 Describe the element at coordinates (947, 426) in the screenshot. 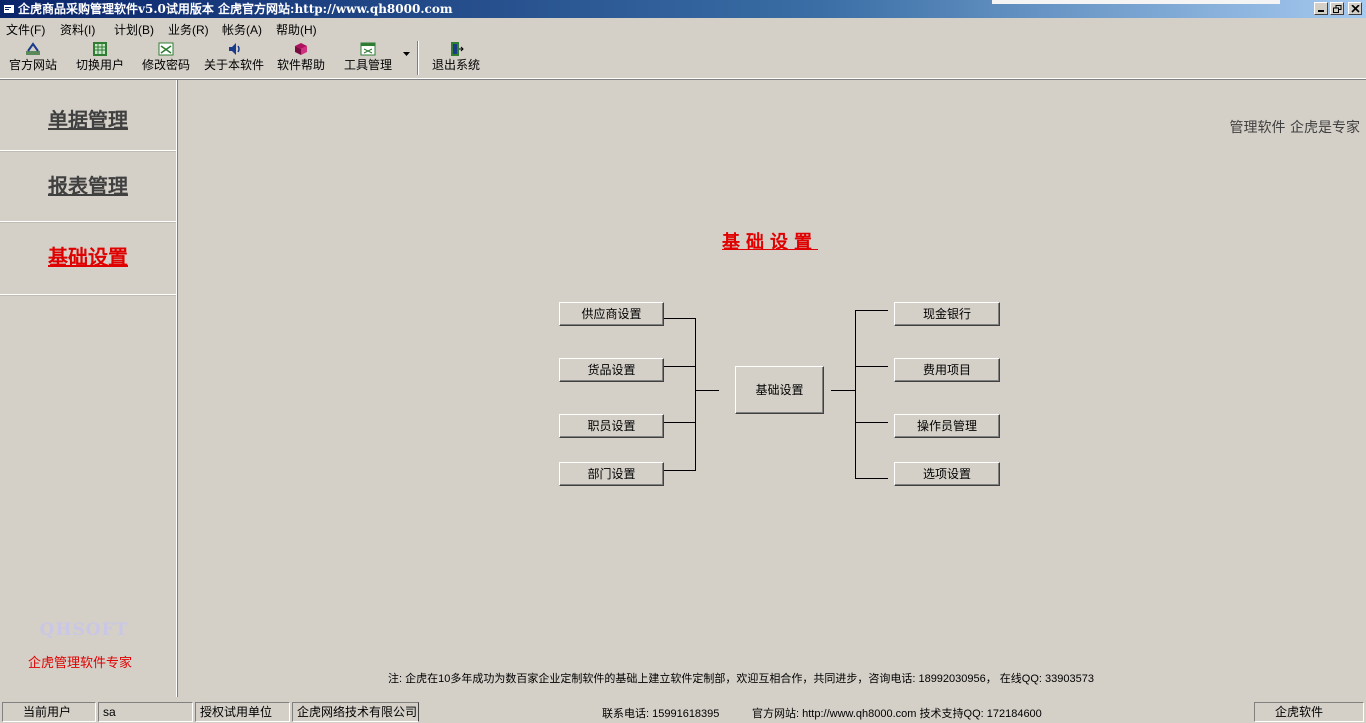

I see `operator-management-button: 操作员管理` at that location.